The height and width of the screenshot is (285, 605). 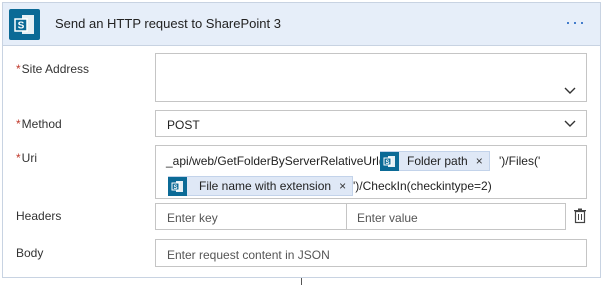 I want to click on header-key-input: Enter key, so click(x=192, y=218).